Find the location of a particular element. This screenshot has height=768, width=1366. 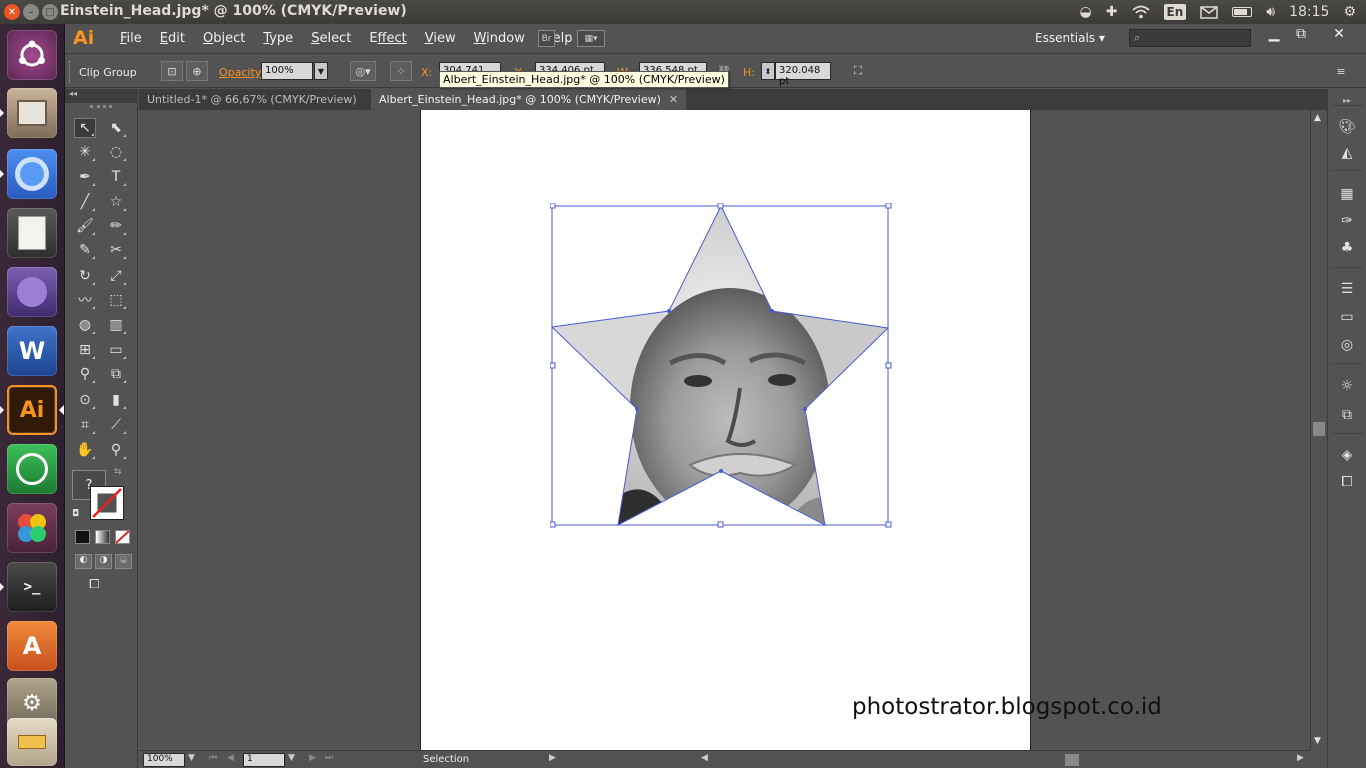

type-tool-icon: T is located at coordinates (116, 177).